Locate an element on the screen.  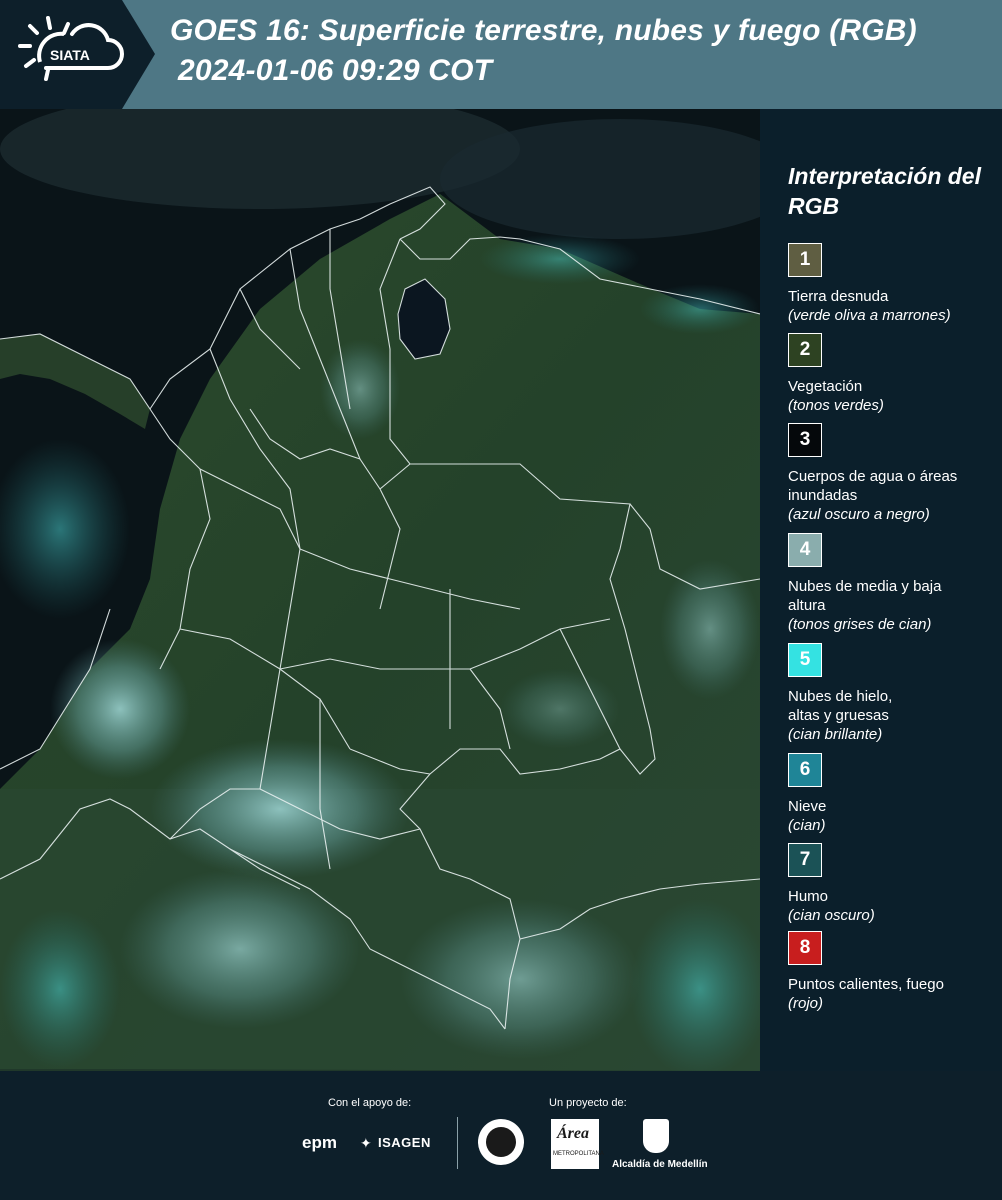
legend-item-desc: (azul oscuro a negro) is located at coordinates (859, 514).